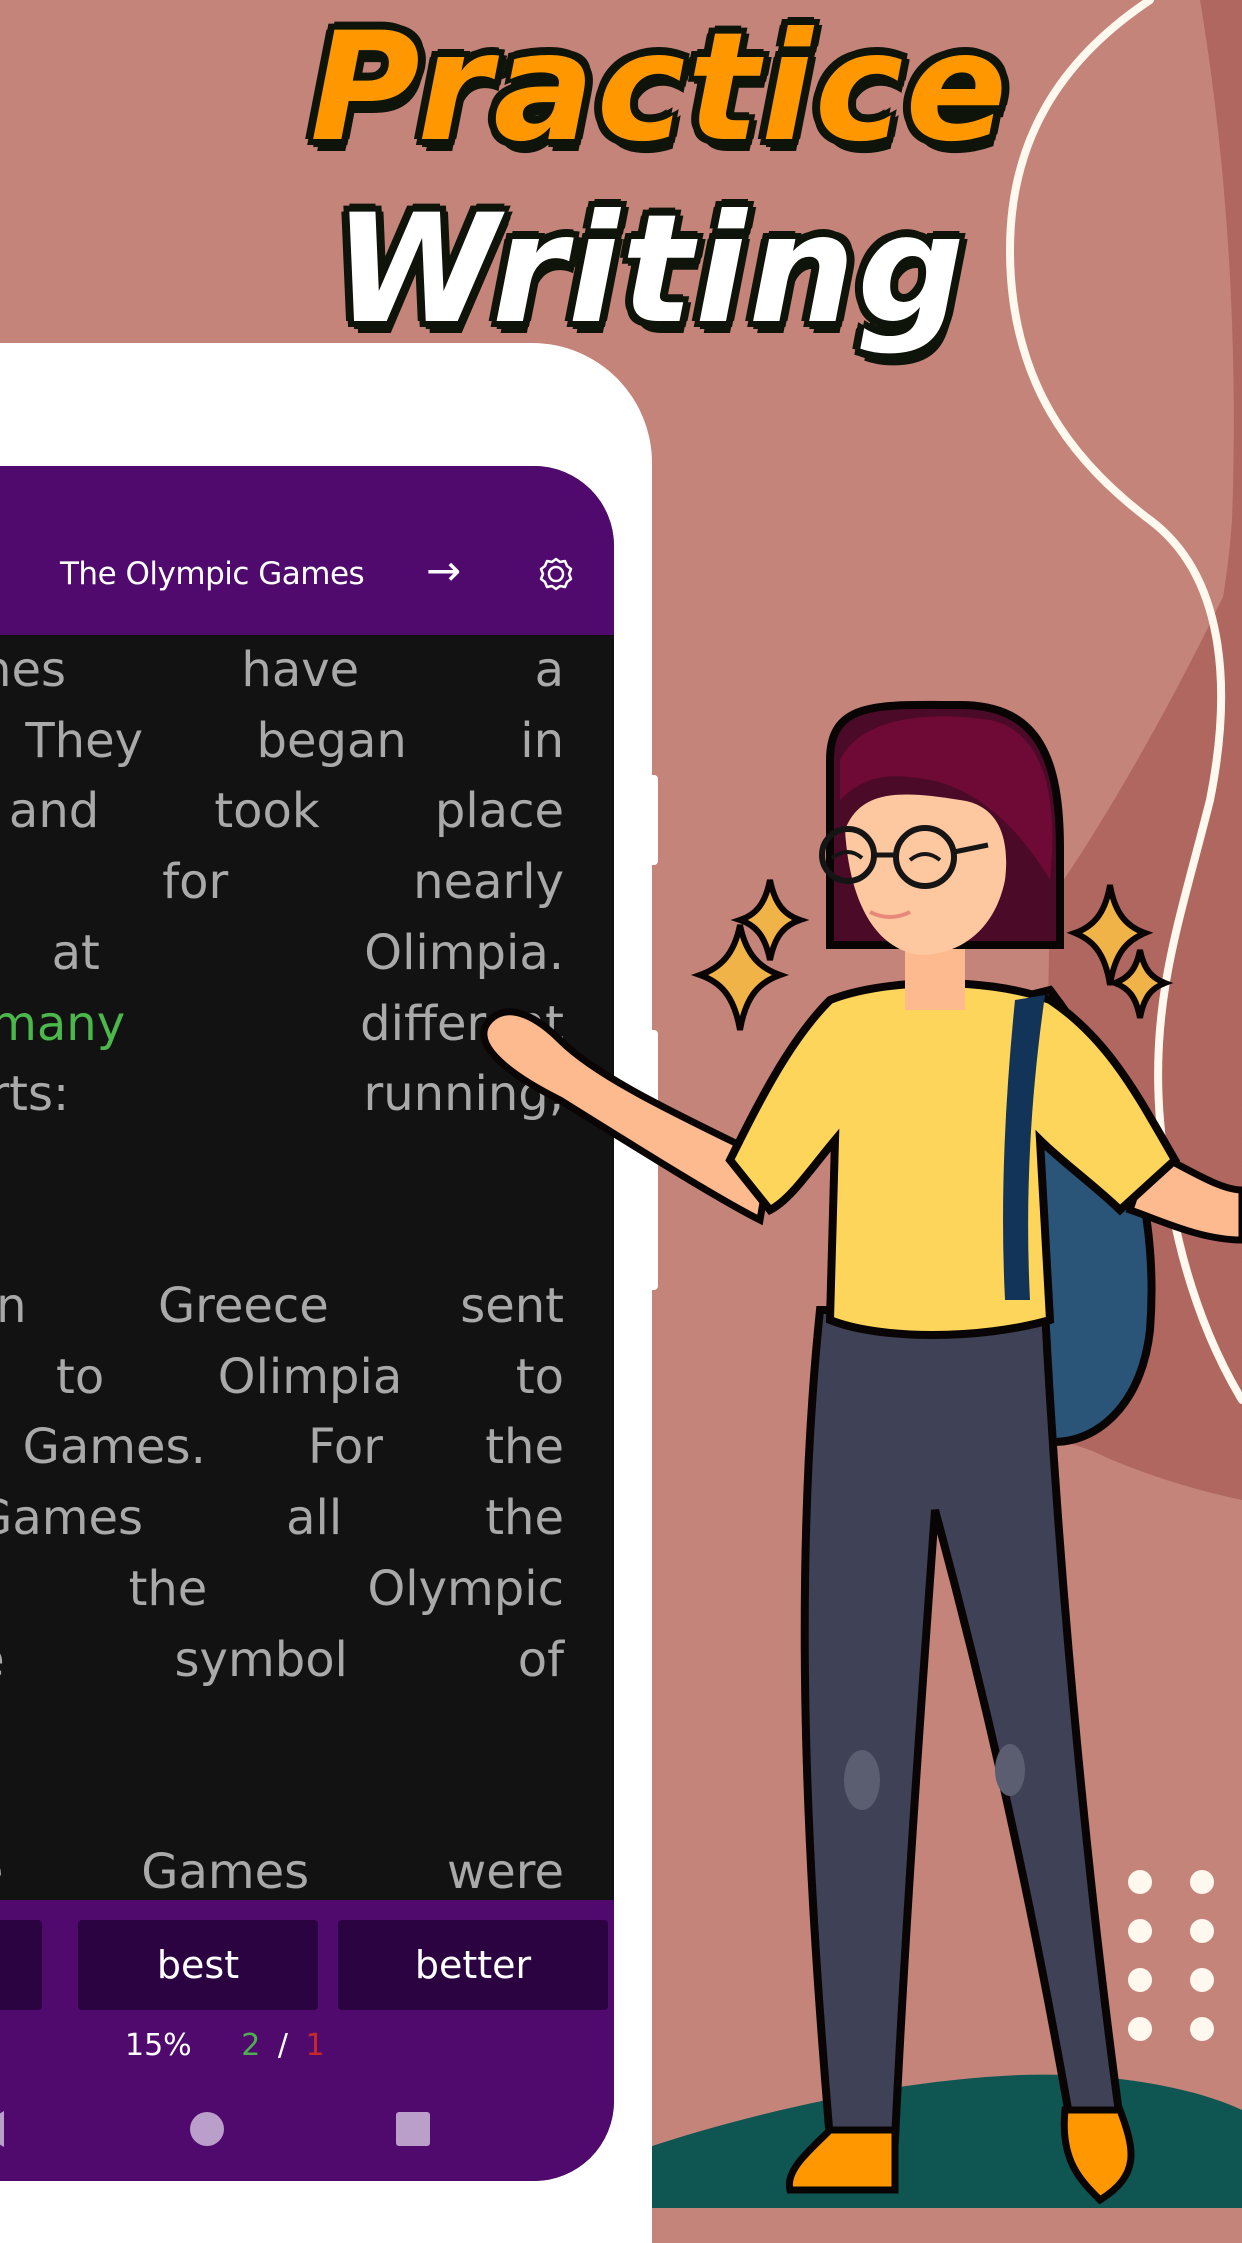 The width and height of the screenshot is (1242, 2243). I want to click on passage-line: of the Games all the, so click(282, 1518).